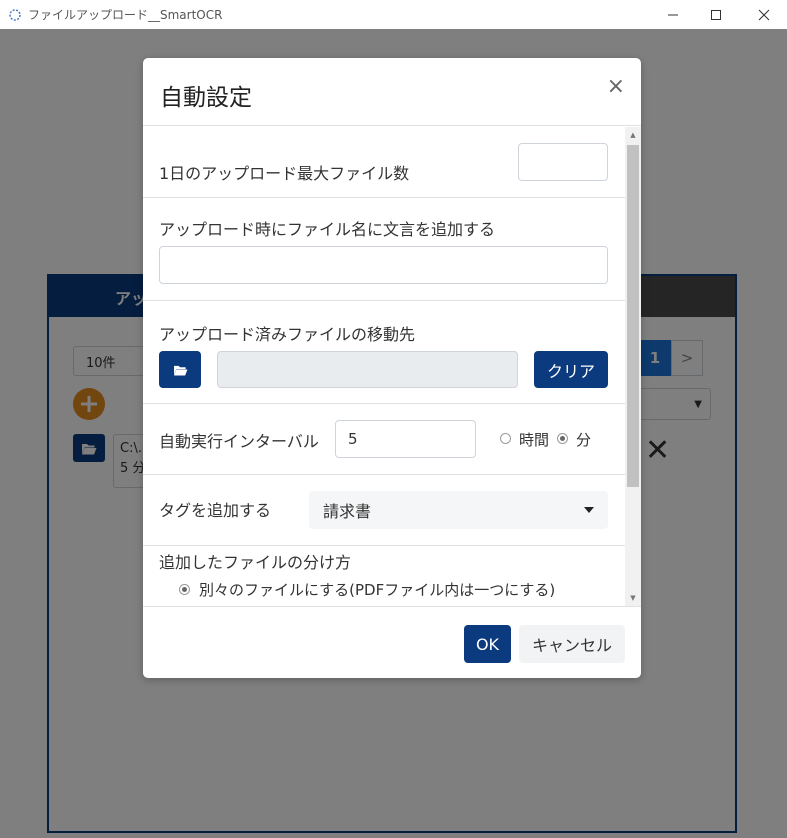  Describe the element at coordinates (584, 440) in the screenshot. I see `unit-minute-label: 分` at that location.